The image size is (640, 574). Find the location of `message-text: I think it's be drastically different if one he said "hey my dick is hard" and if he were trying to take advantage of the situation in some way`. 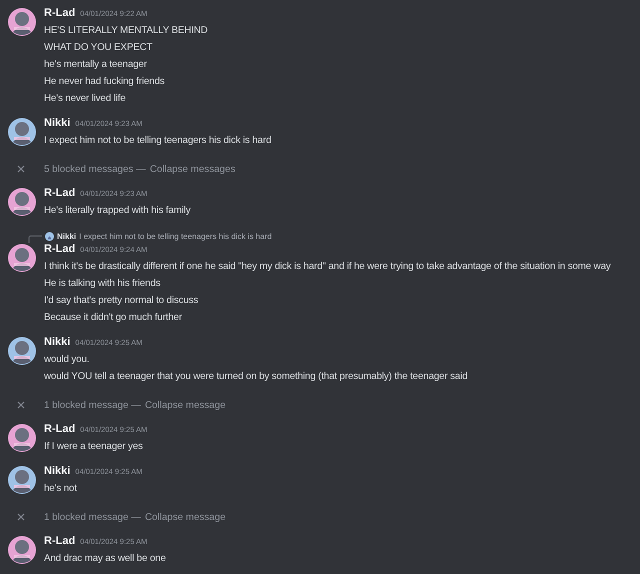

message-text: I think it's be drastically different if one he said "hey my dick is hard" and if he were trying to take advantage of the situation in some way is located at coordinates (328, 267).